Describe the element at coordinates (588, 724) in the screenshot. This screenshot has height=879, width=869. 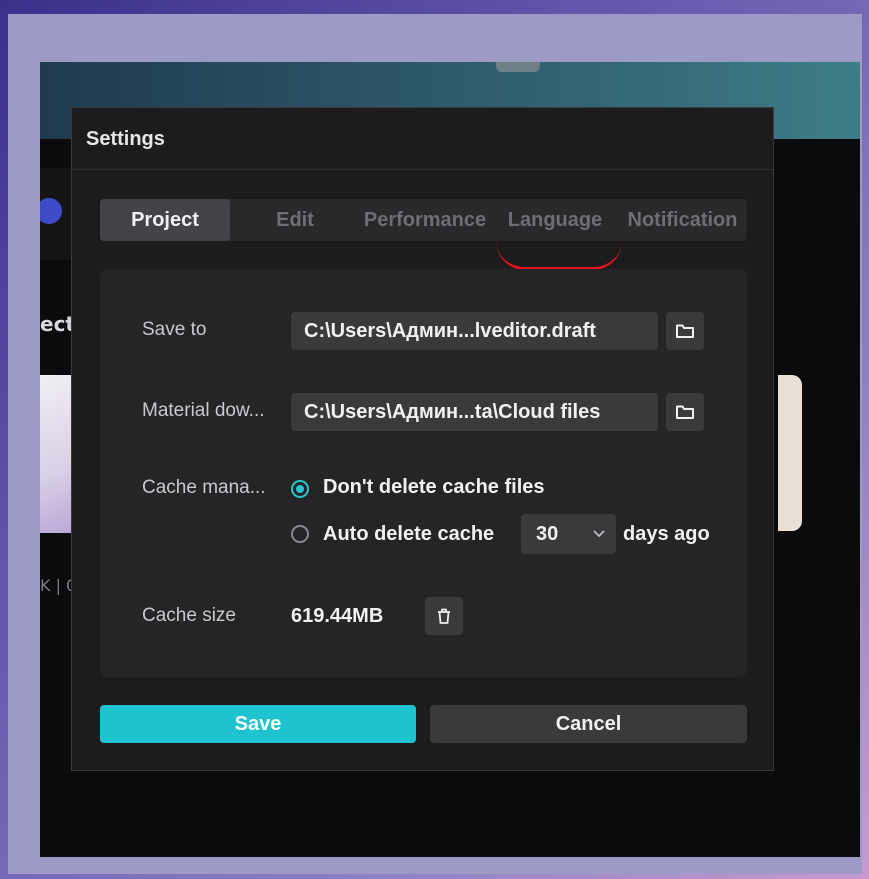
I see `cancel-button: Cancel` at that location.